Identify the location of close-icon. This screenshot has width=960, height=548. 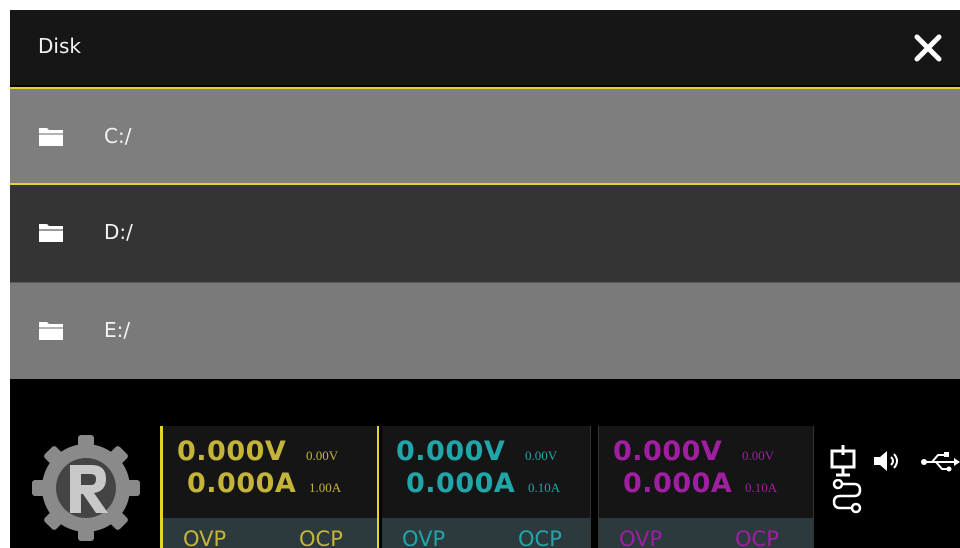
(928, 48).